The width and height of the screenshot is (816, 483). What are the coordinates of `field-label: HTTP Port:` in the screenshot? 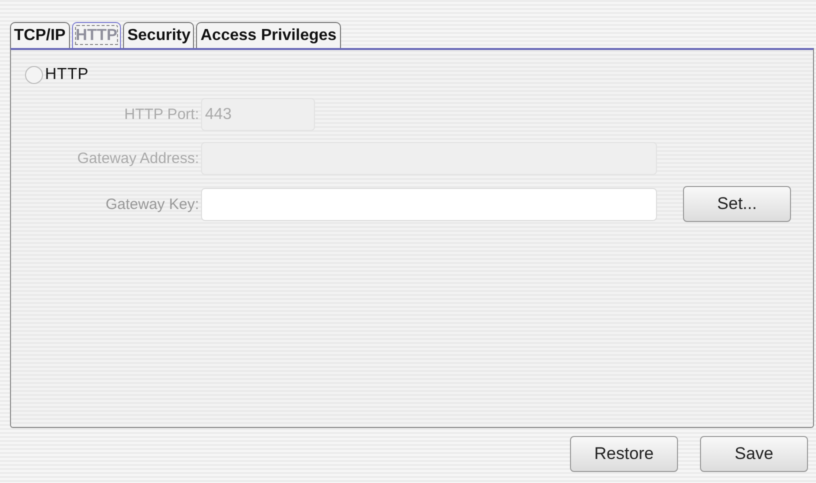 It's located at (162, 114).